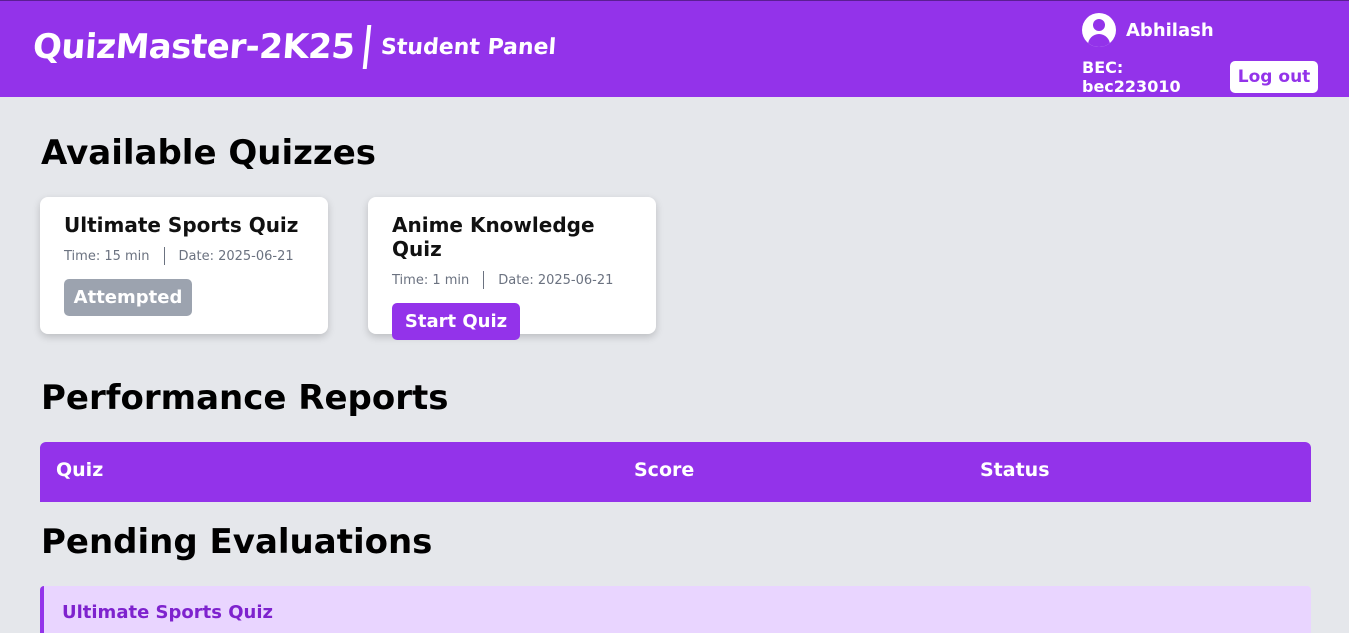 The height and width of the screenshot is (633, 1349). Describe the element at coordinates (431, 280) in the screenshot. I see `quiz-time: Time: 1 min` at that location.